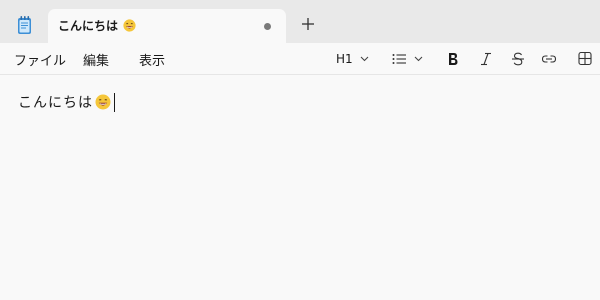 The height and width of the screenshot is (300, 600). What do you see at coordinates (88, 26) in the screenshot?
I see `tab-title: こんにちは` at bounding box center [88, 26].